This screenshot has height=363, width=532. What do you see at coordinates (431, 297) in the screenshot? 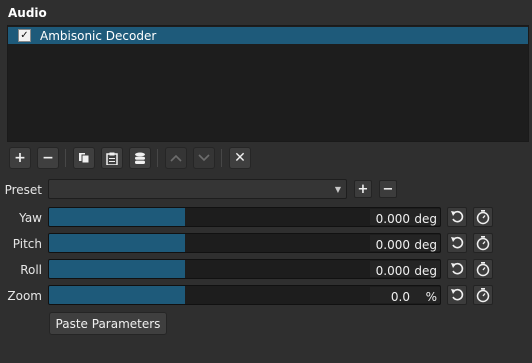
I see `zoom-unit: %` at bounding box center [431, 297].